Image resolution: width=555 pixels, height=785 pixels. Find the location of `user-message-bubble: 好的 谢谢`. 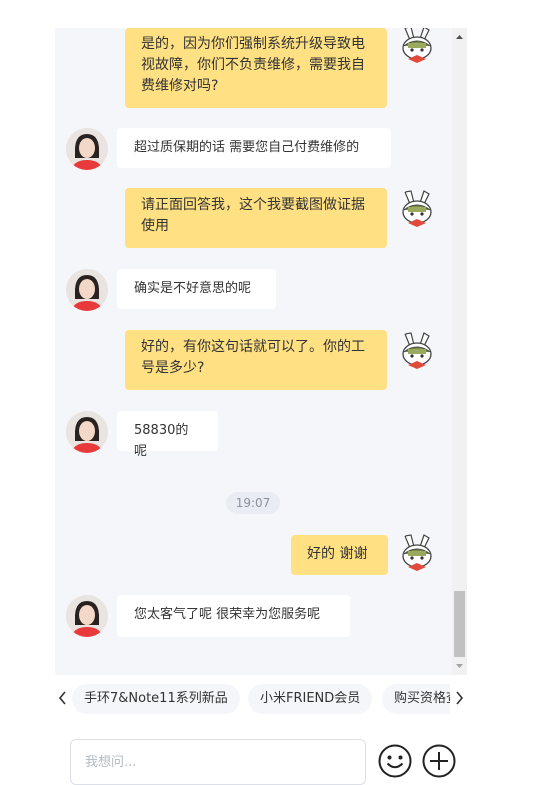

user-message-bubble: 好的 谢谢 is located at coordinates (339, 555).